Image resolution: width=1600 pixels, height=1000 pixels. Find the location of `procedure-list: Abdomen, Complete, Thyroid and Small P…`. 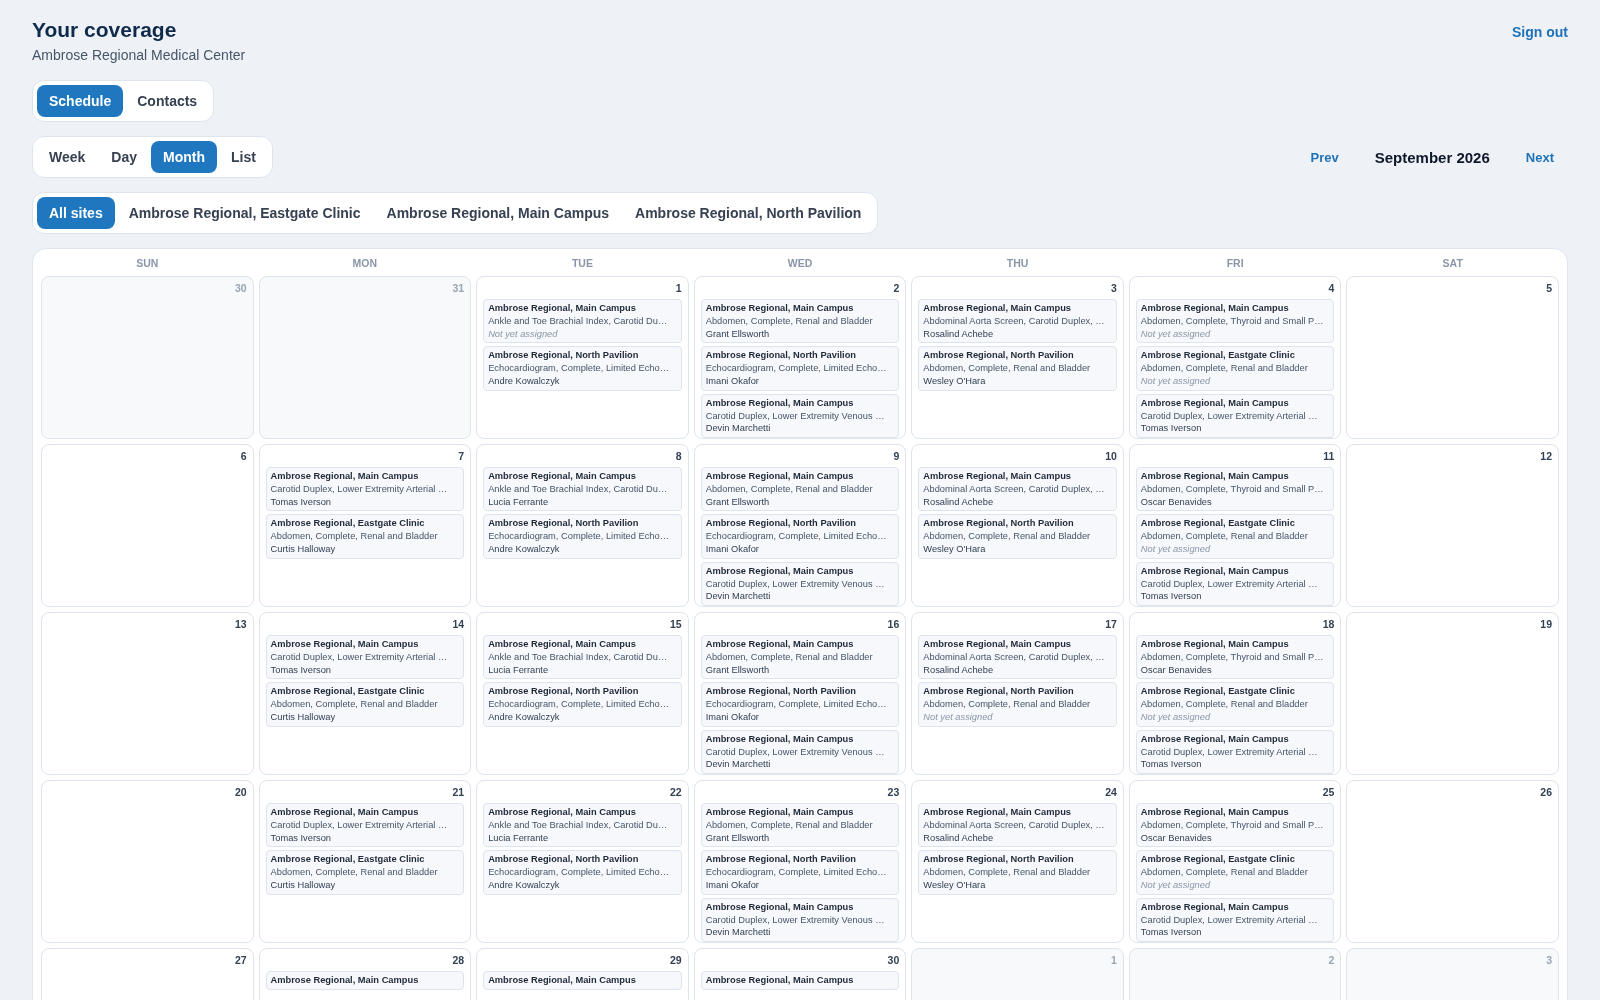

procedure-list: Abdomen, Complete, Thyroid and Small P… is located at coordinates (1235, 489).